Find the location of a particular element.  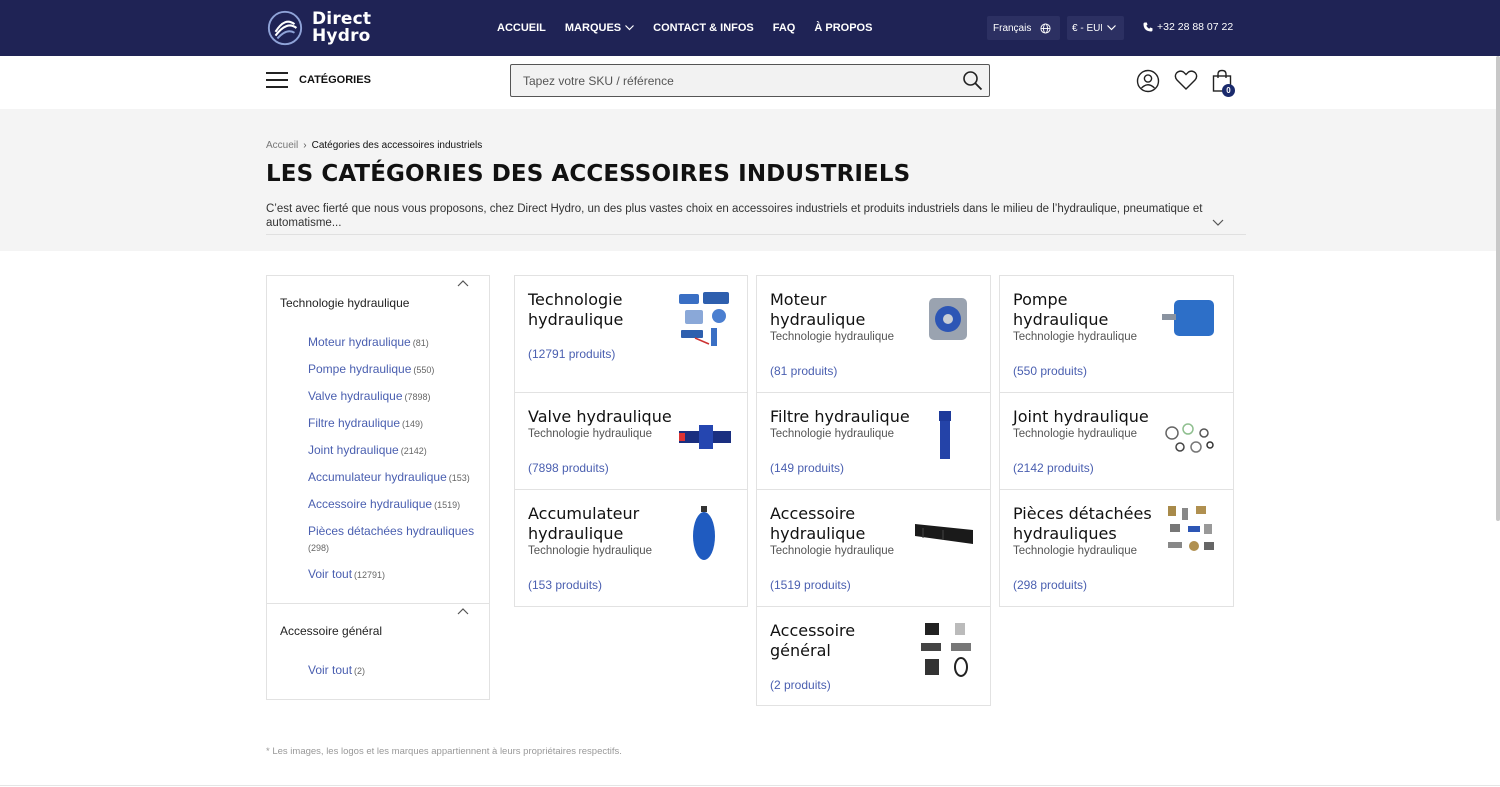

phone-link: +32 28 88 07 22 is located at coordinates (1188, 27).